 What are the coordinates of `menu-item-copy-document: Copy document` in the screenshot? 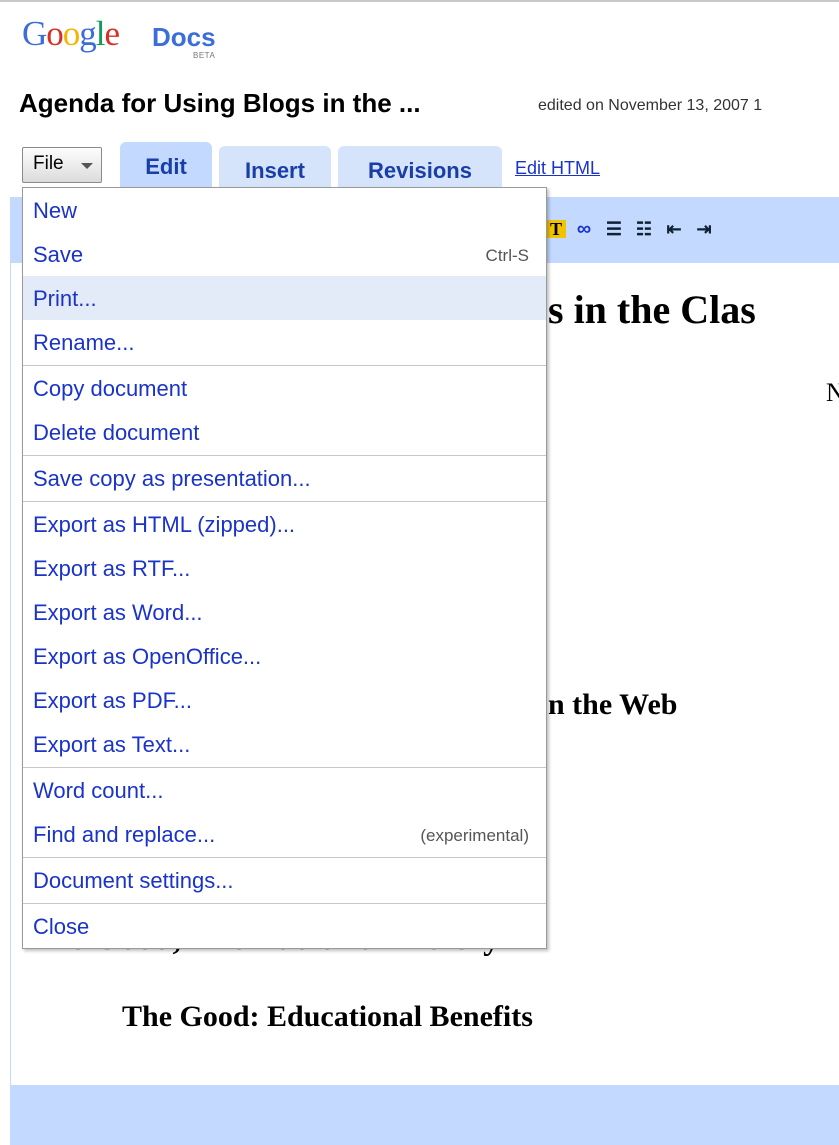 It's located at (284, 388).